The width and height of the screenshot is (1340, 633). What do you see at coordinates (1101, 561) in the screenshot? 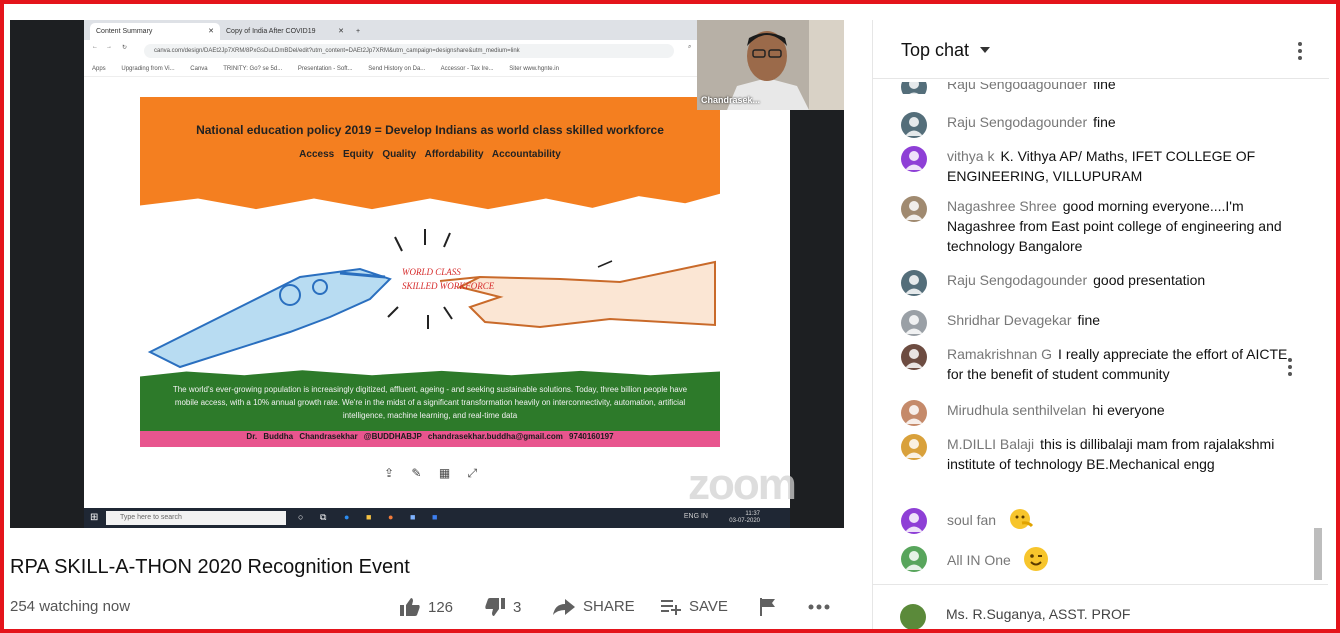
I see `chat-message: All IN One` at bounding box center [1101, 561].